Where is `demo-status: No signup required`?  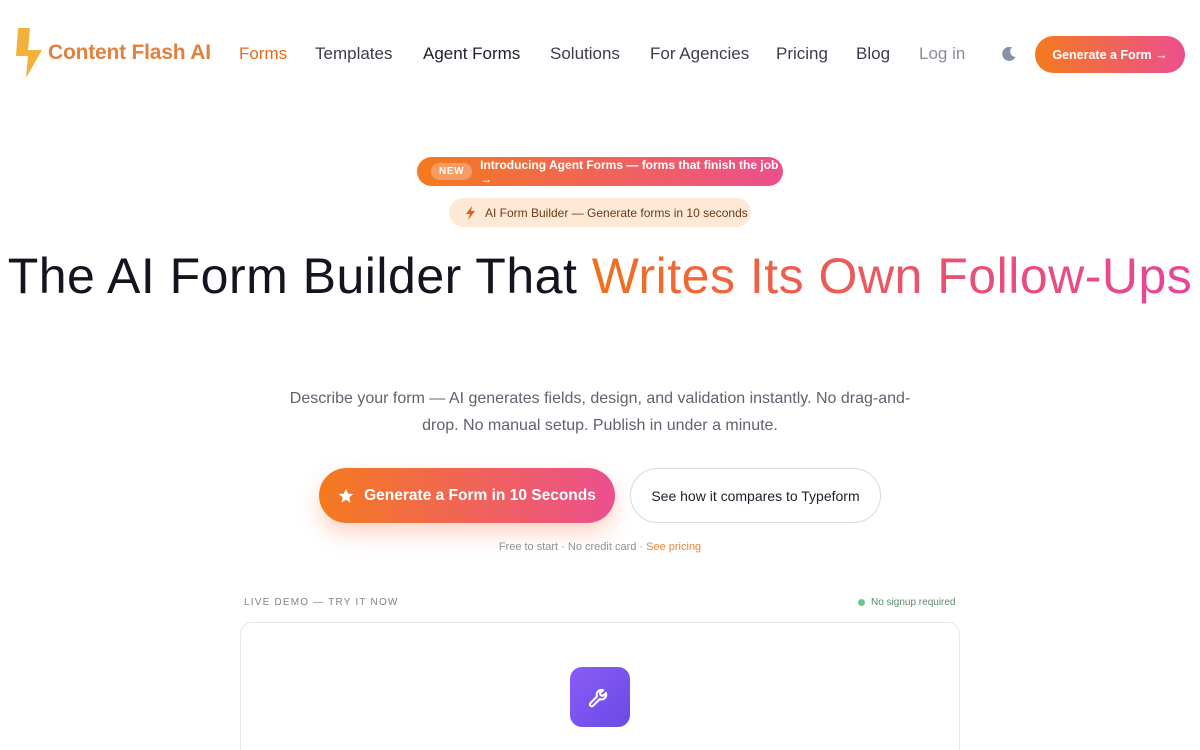 demo-status: No signup required is located at coordinates (907, 602).